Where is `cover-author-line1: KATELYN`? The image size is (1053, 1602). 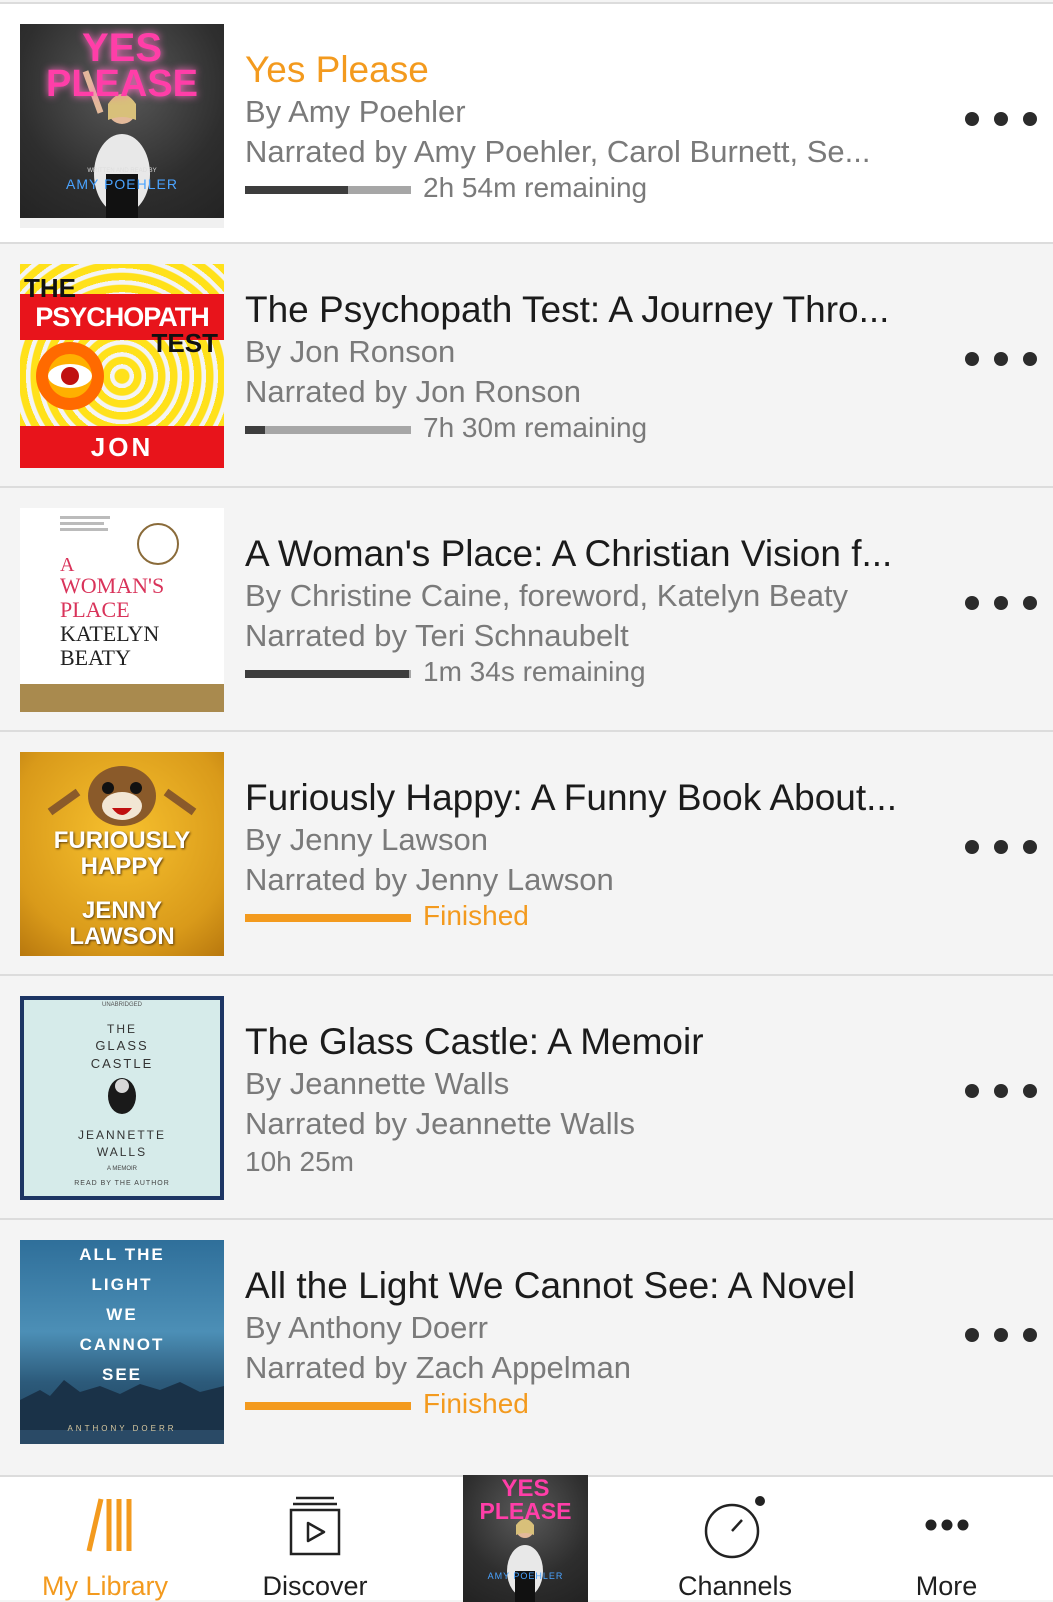 cover-author-line1: KATELYN is located at coordinates (110, 633).